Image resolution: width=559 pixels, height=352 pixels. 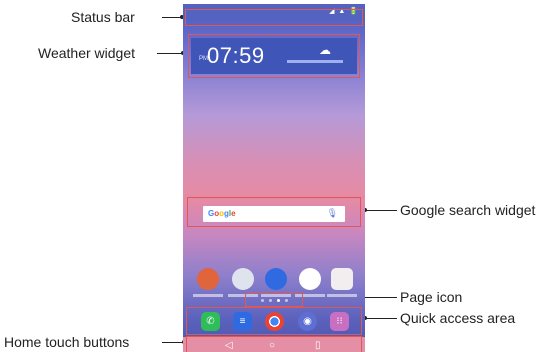 I want to click on highlight-weather-widget, so click(x=274, y=56).